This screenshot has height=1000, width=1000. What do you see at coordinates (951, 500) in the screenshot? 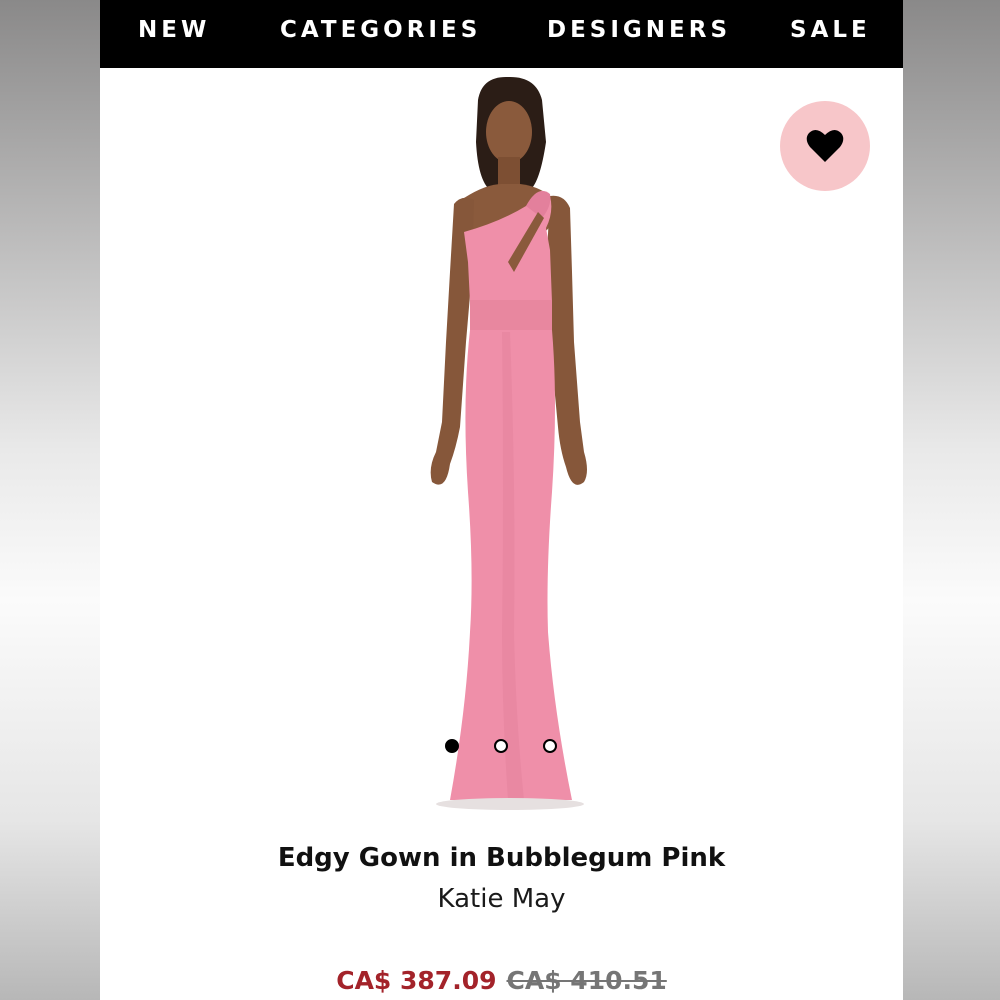
I see `background-right` at bounding box center [951, 500].